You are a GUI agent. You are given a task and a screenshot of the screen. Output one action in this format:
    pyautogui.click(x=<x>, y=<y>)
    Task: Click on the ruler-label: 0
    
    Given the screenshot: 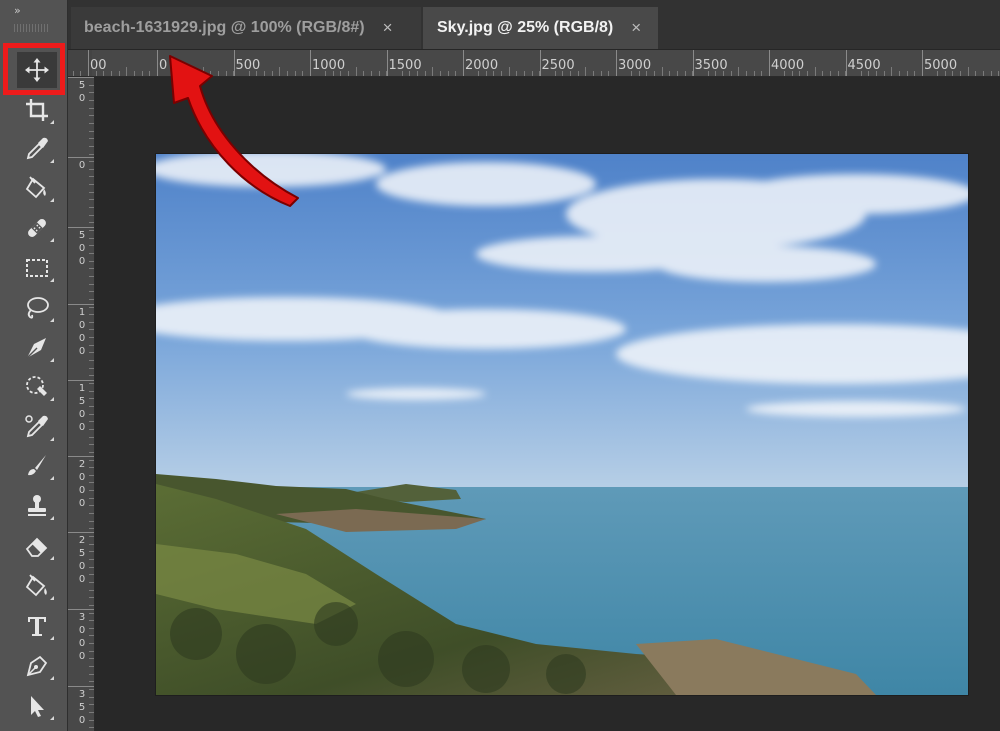 What is the action you would take?
    pyautogui.click(x=82, y=165)
    